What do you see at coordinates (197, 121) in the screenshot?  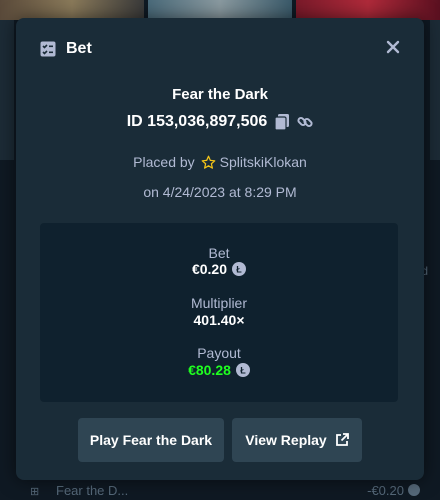 I see `bet-id: ID 153,036,897,506` at bounding box center [197, 121].